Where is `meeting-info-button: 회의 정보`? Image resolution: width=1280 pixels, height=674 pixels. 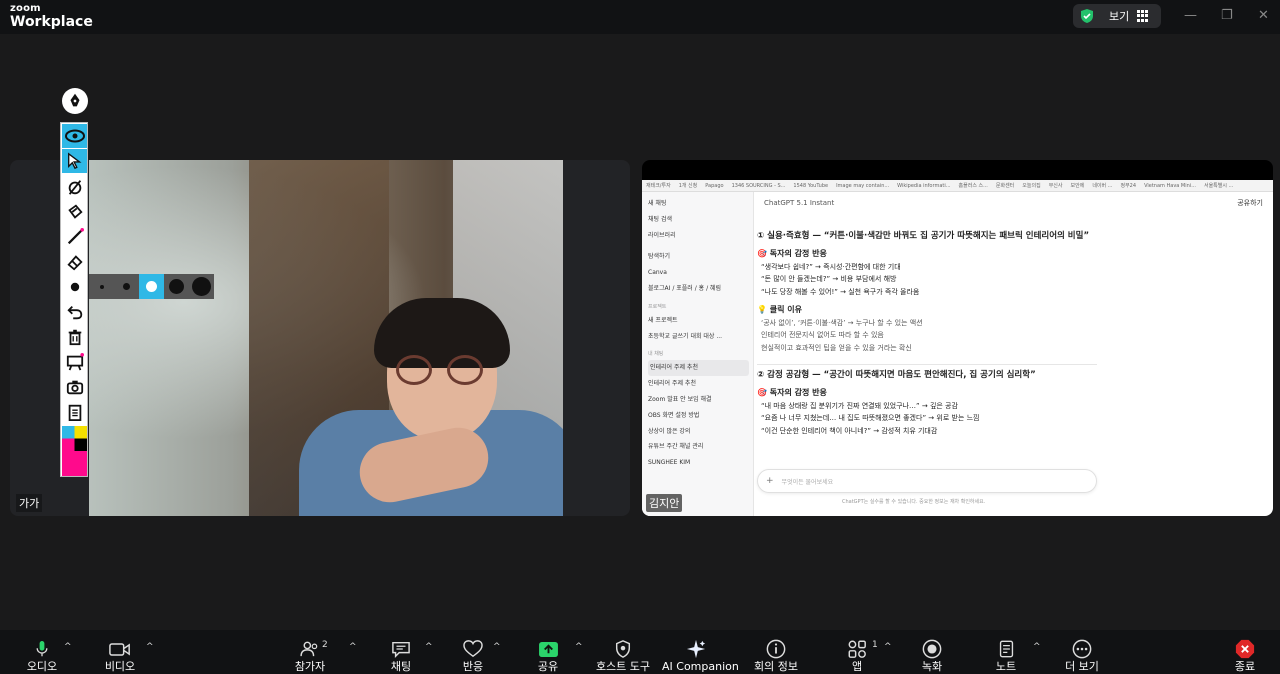 meeting-info-button: 회의 정보 is located at coordinates (776, 656).